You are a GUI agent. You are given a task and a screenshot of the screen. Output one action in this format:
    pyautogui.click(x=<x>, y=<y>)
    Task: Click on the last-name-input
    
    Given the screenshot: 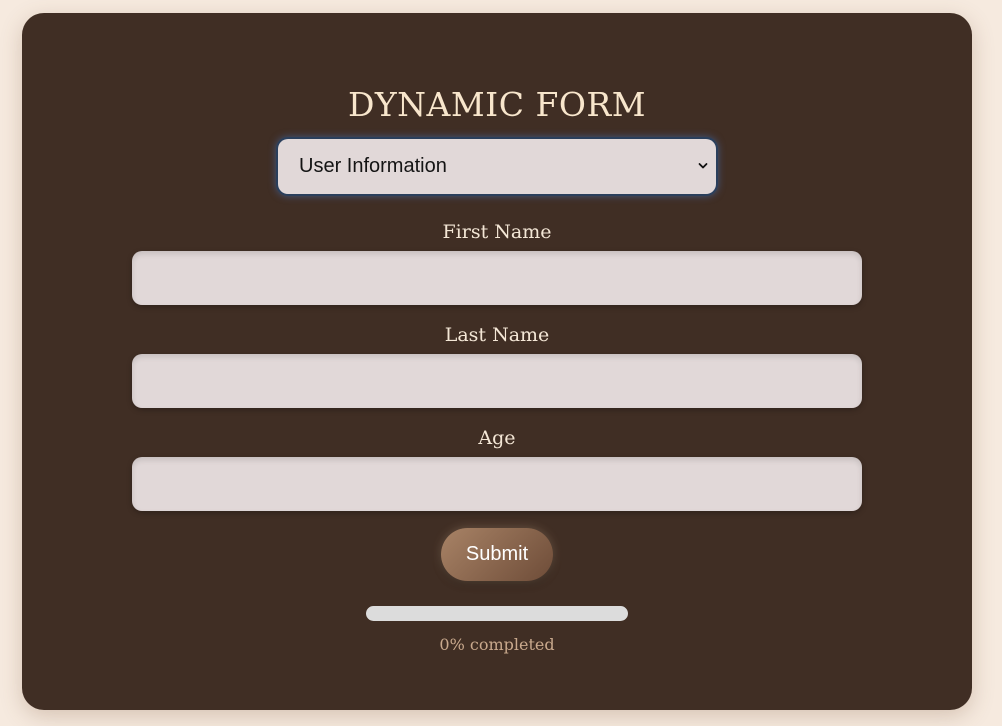 What is the action you would take?
    pyautogui.click(x=497, y=381)
    